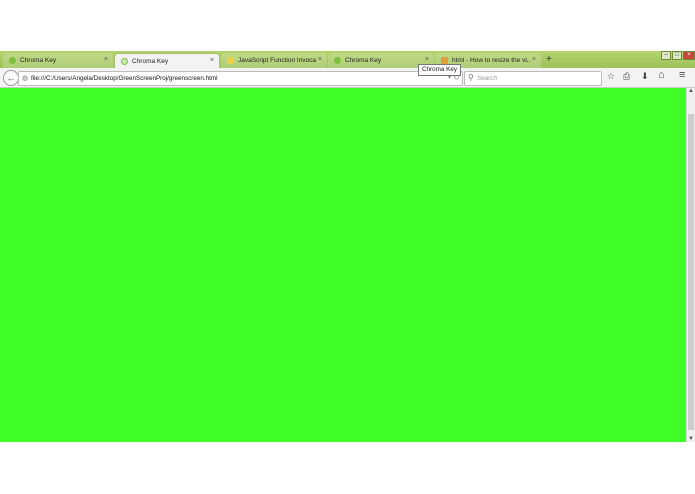 This screenshot has width=695, height=494. I want to click on tab-chroma-key-2: Chroma Key ×, so click(167, 60).